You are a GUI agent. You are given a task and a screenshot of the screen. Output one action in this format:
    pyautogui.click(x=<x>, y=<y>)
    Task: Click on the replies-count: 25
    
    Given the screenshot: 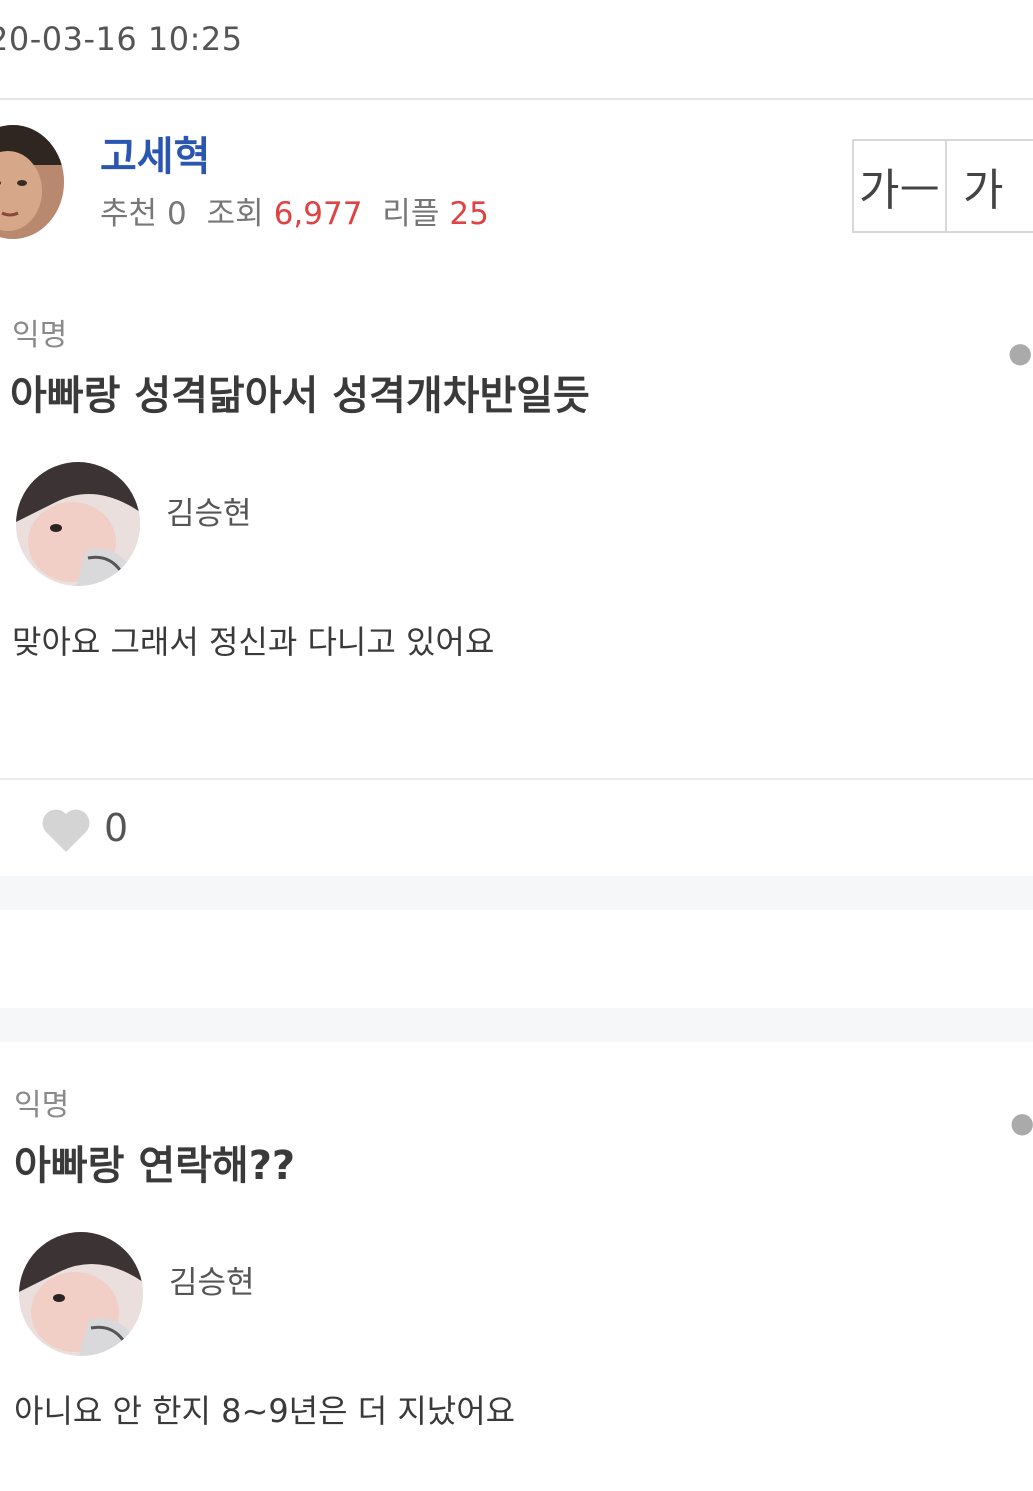 What is the action you would take?
    pyautogui.click(x=469, y=214)
    